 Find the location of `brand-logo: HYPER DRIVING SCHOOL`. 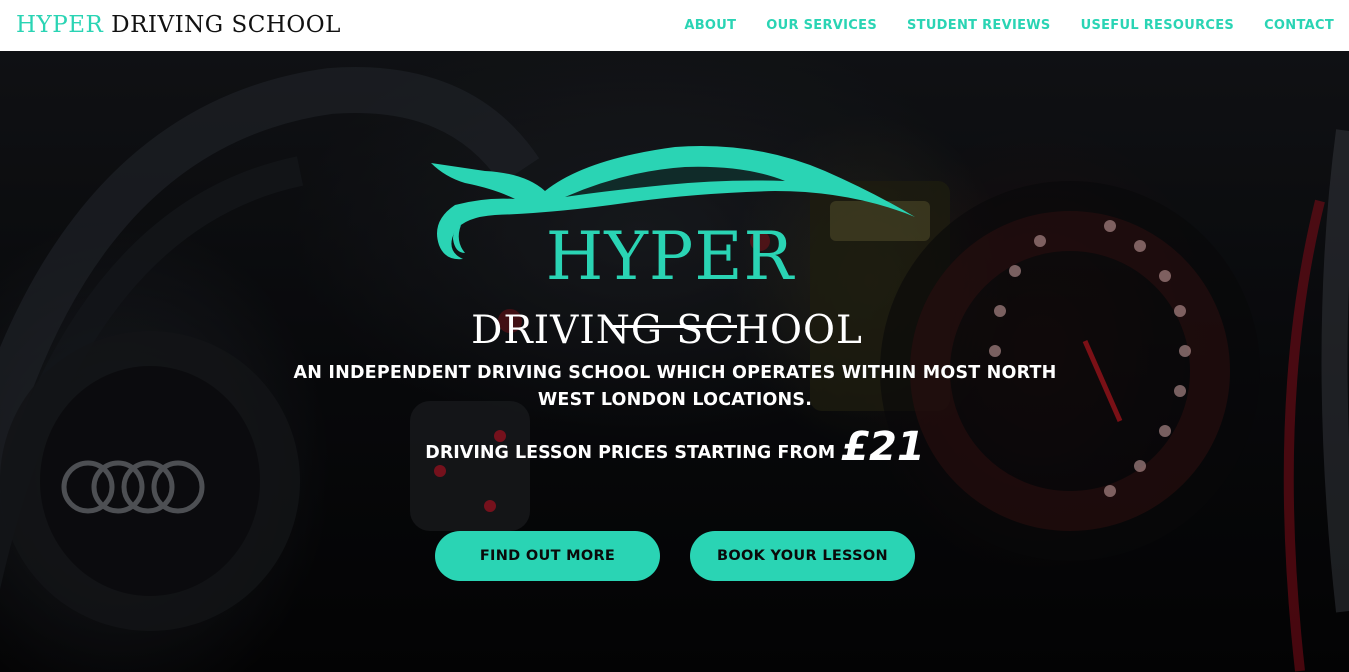

brand-logo: HYPER DRIVING SCHOOL is located at coordinates (178, 25).